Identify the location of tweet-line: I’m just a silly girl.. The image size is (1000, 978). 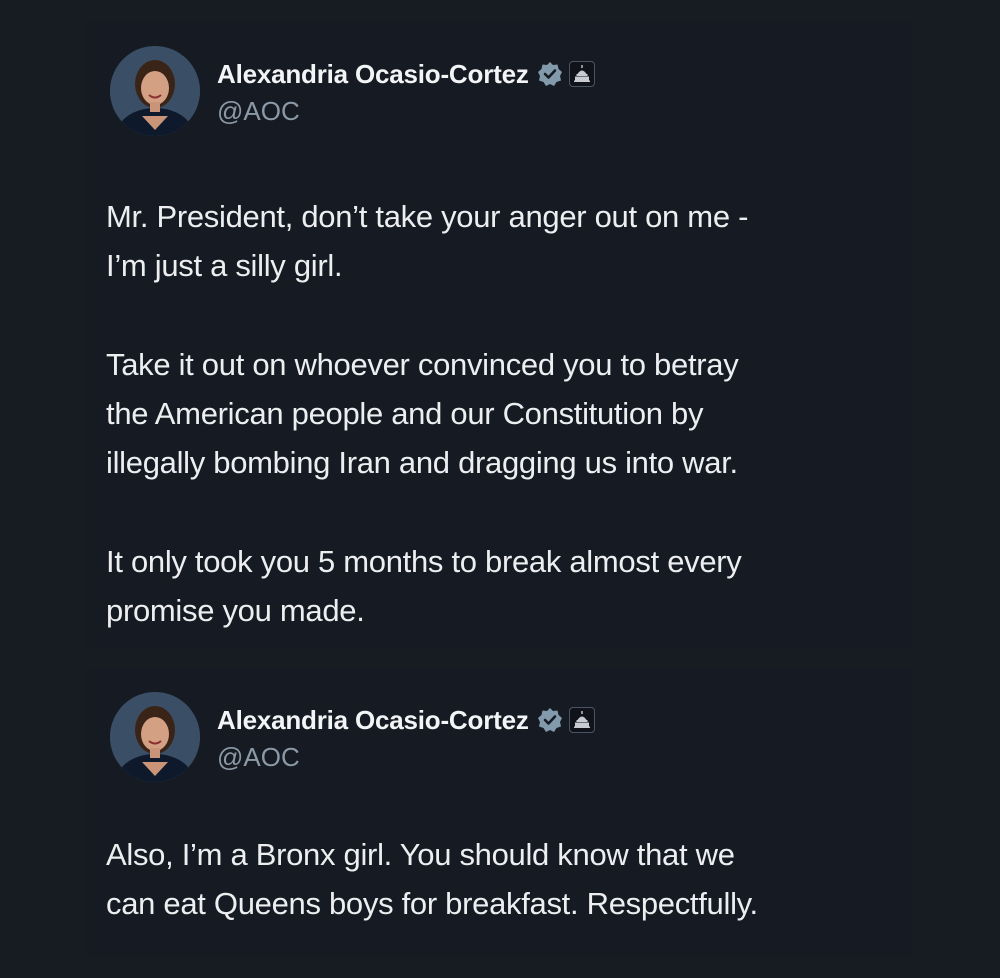
(224, 265).